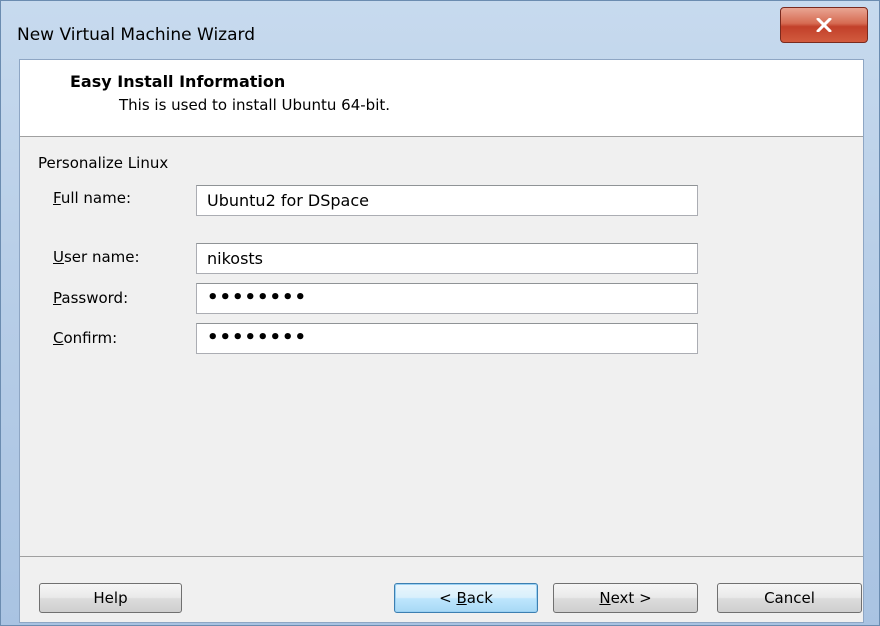  What do you see at coordinates (255, 105) in the screenshot?
I see `page-subtitle: This is used to install Ubuntu 64-bit.` at bounding box center [255, 105].